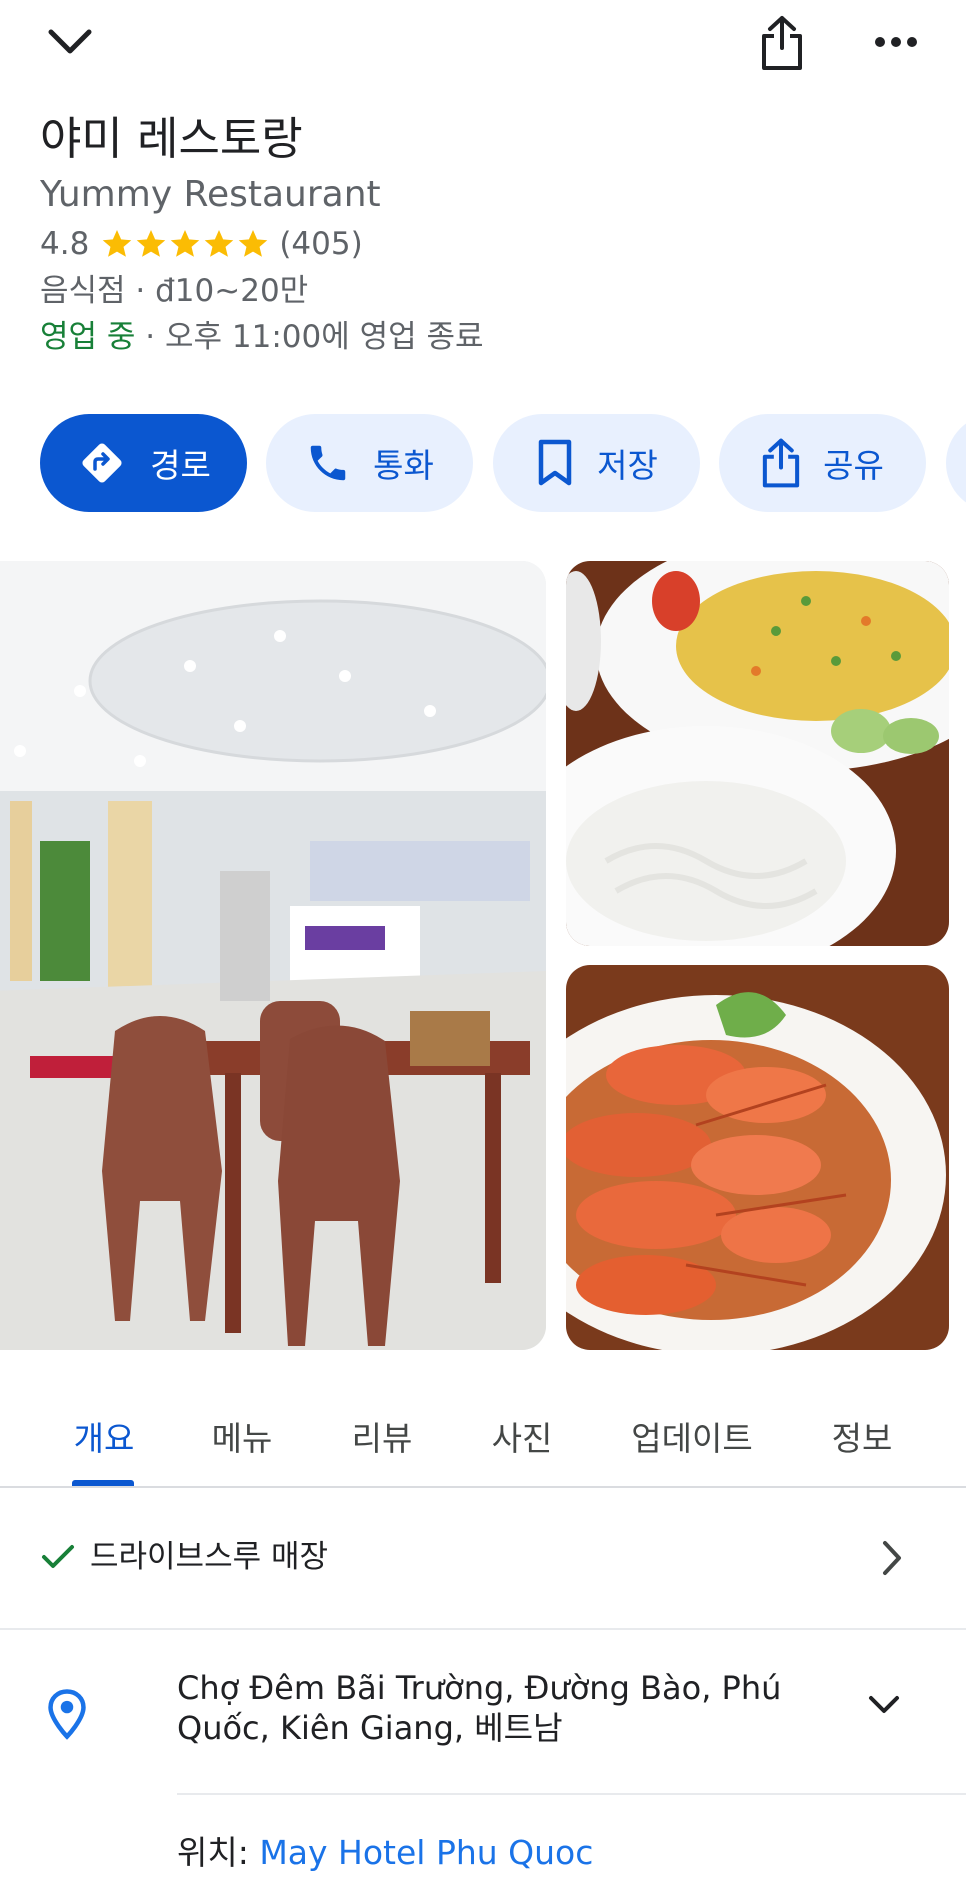 The height and width of the screenshot is (1889, 966). Describe the element at coordinates (892, 1558) in the screenshot. I see `chevron-right-icon` at that location.